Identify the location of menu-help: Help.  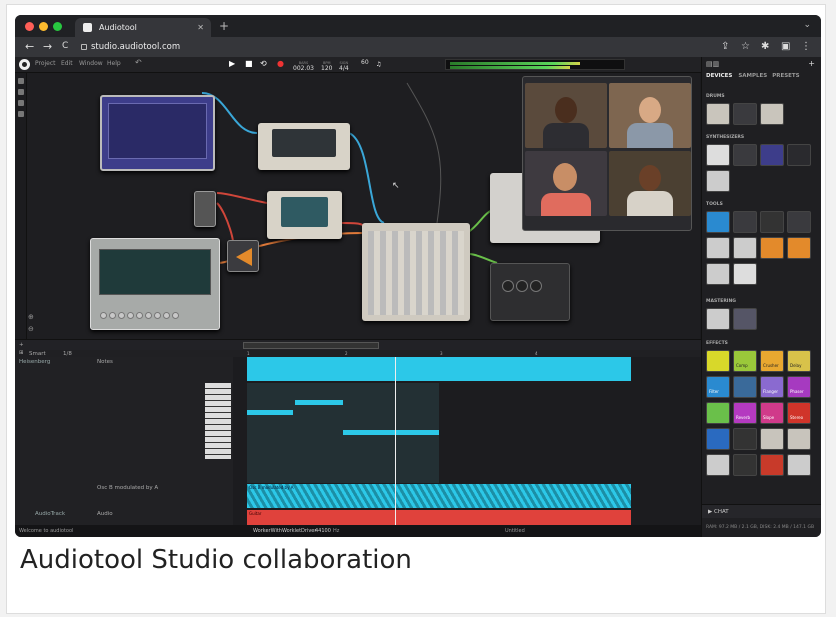
(114, 63).